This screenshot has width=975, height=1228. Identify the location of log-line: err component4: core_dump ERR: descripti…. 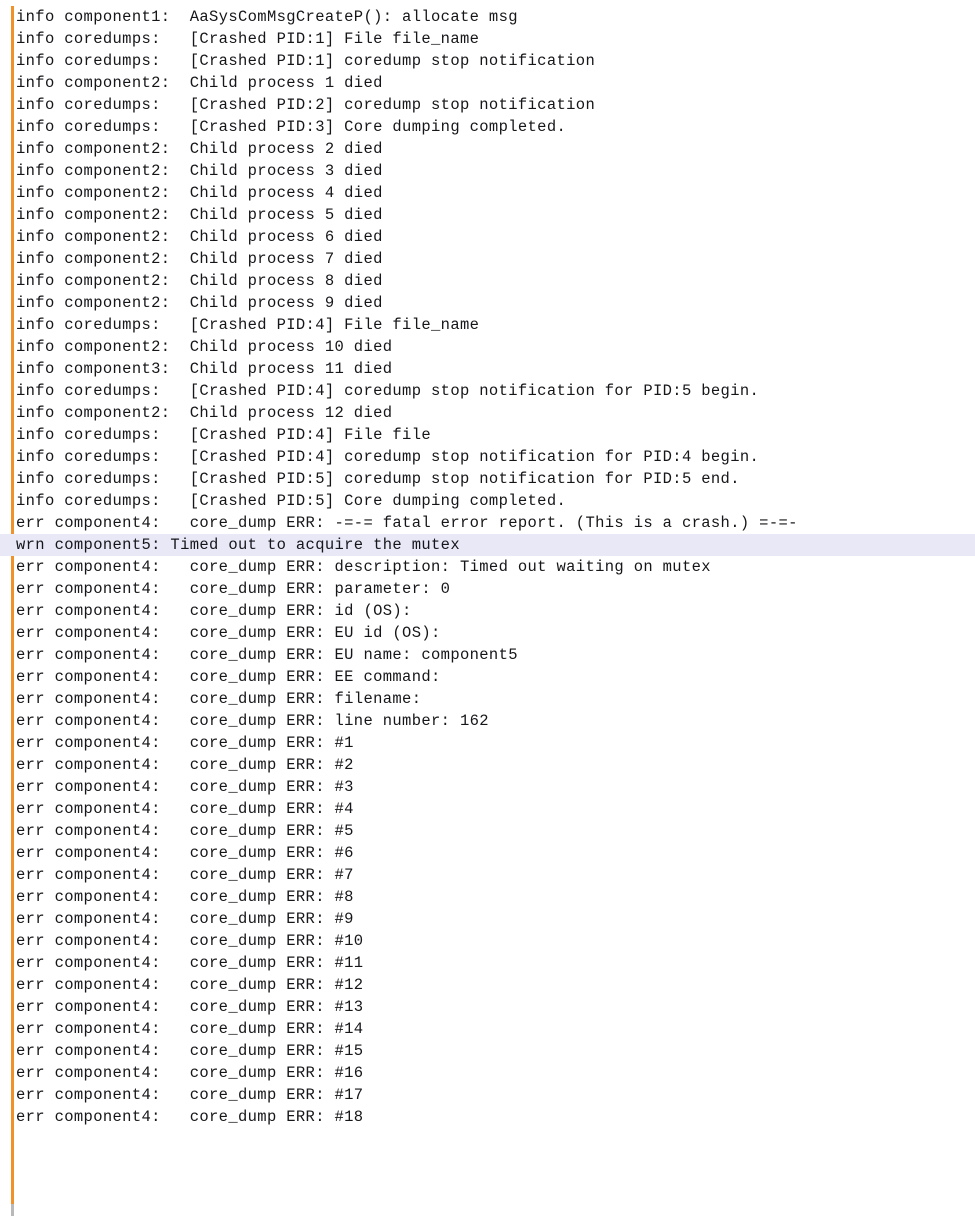
(487, 567).